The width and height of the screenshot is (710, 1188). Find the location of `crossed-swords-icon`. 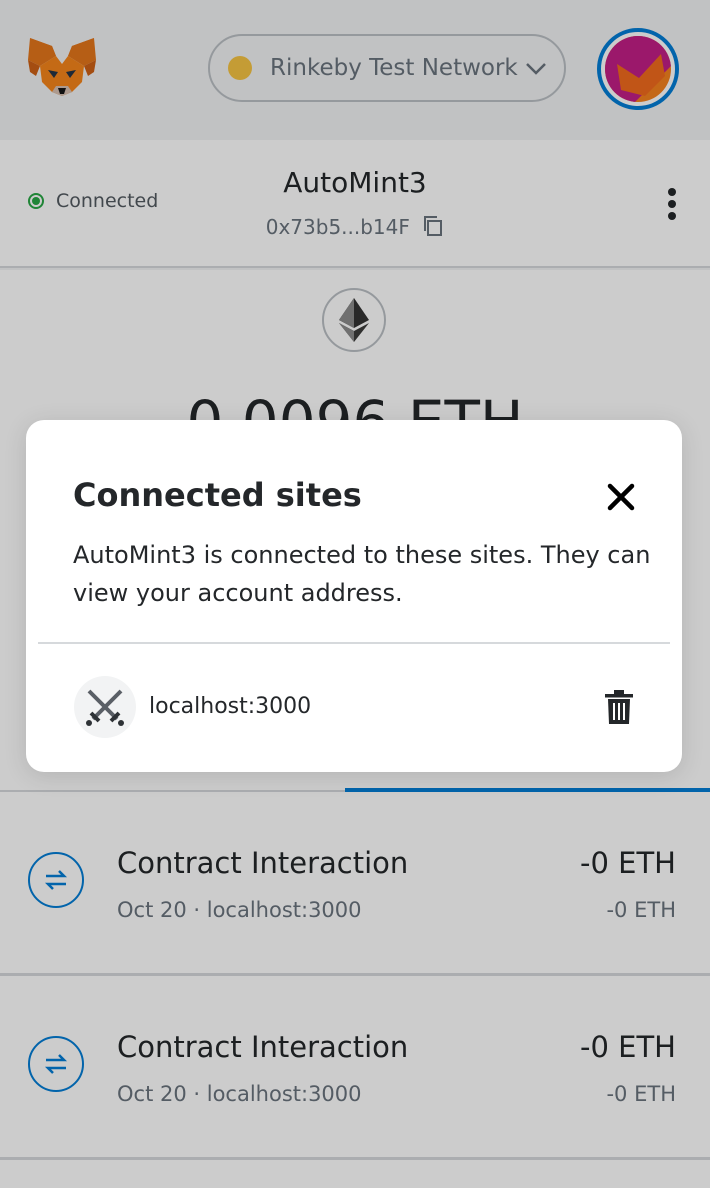

crossed-swords-icon is located at coordinates (105, 707).